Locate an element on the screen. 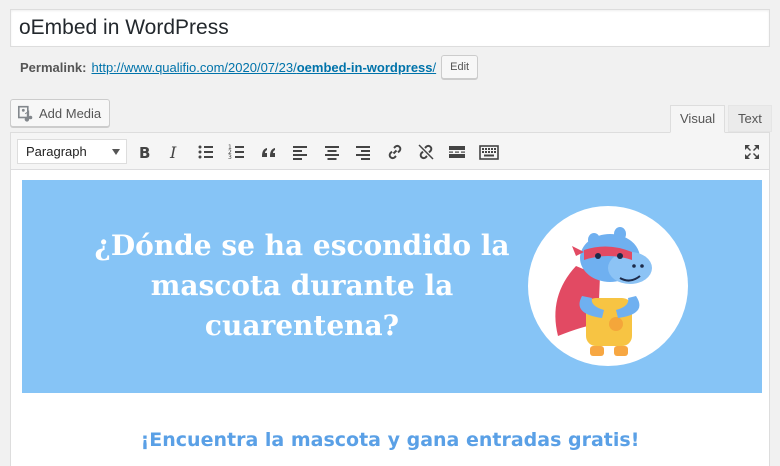  align-right-icon is located at coordinates (363, 152).